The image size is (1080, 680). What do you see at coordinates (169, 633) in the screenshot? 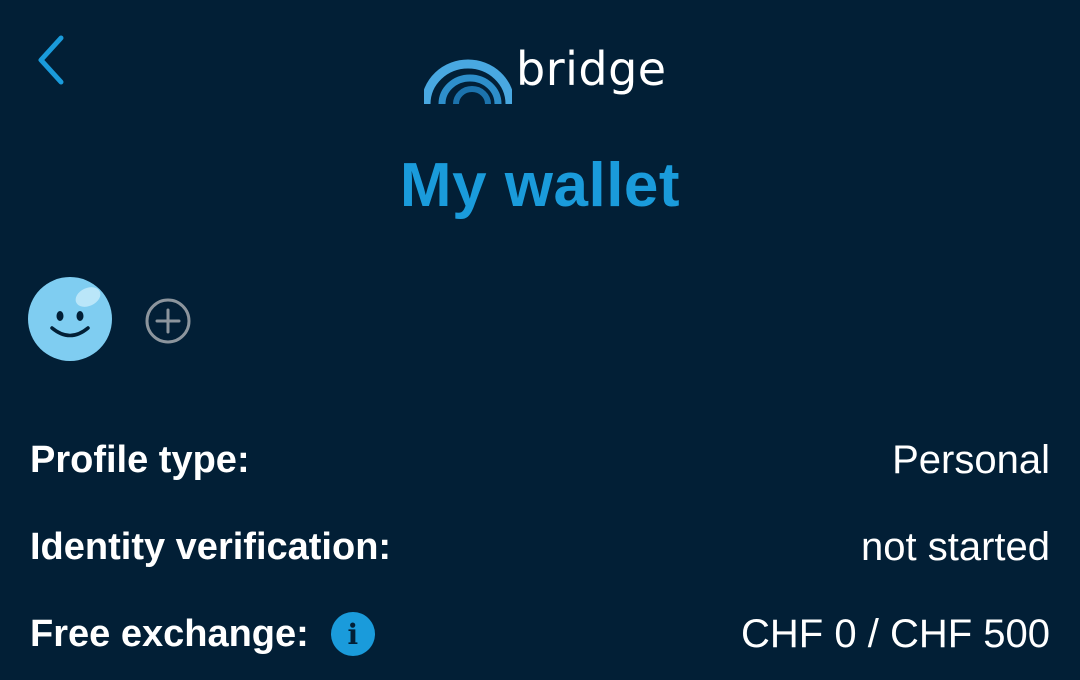
I see `free-exchange-label: Free exchange:` at bounding box center [169, 633].